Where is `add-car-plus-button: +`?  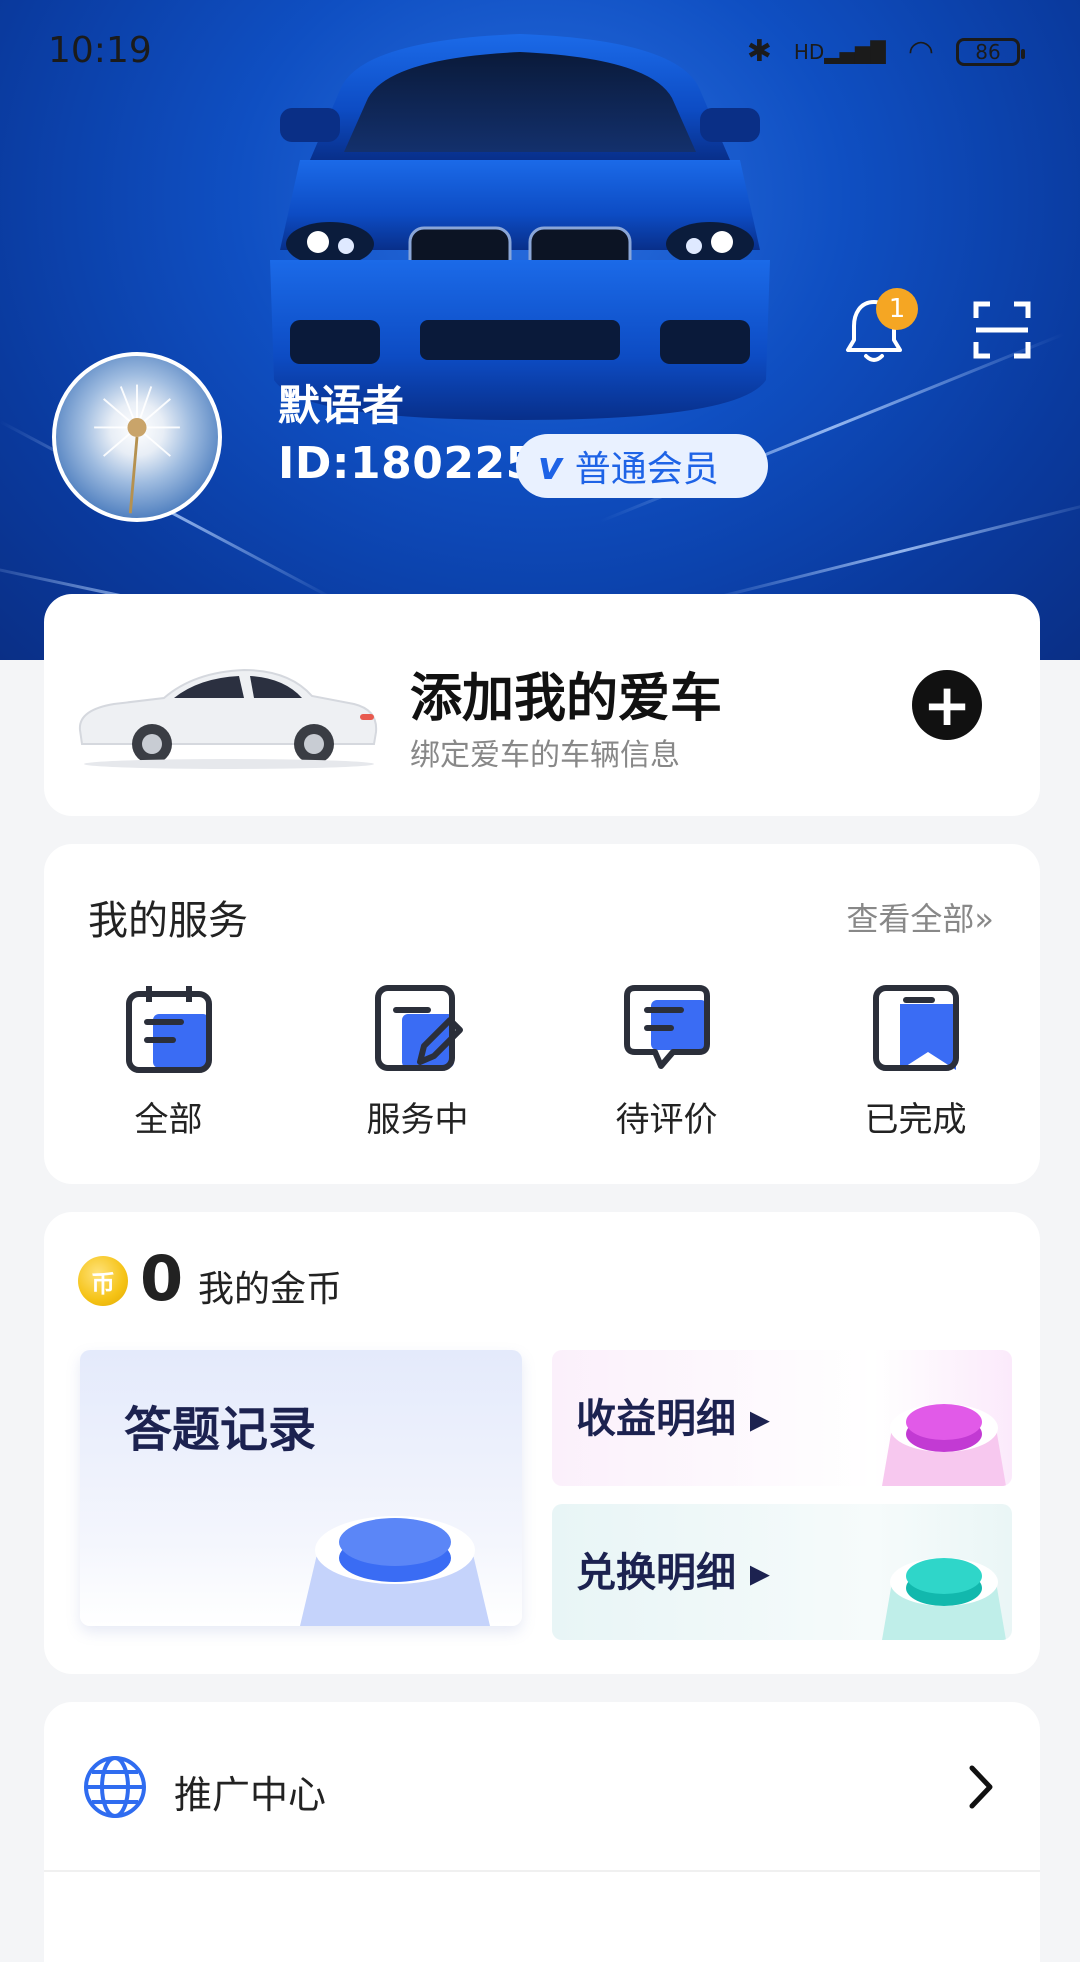 add-car-plus-button: + is located at coordinates (947, 705).